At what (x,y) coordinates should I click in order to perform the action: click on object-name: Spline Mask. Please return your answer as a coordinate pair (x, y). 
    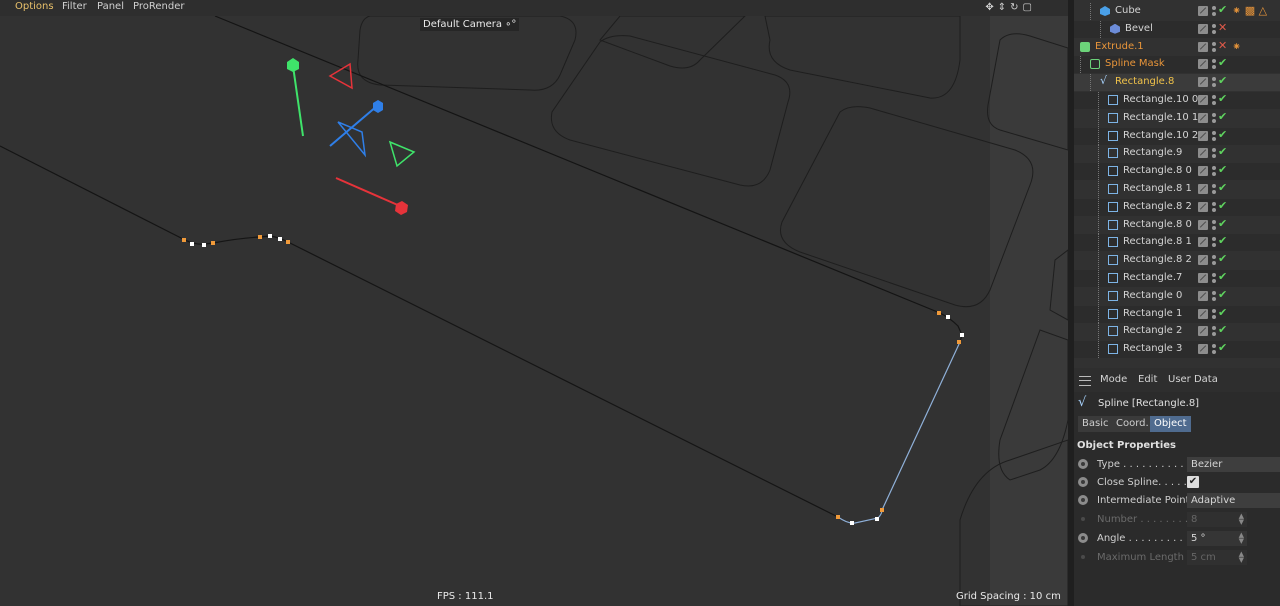
    Looking at the image, I should click on (1135, 63).